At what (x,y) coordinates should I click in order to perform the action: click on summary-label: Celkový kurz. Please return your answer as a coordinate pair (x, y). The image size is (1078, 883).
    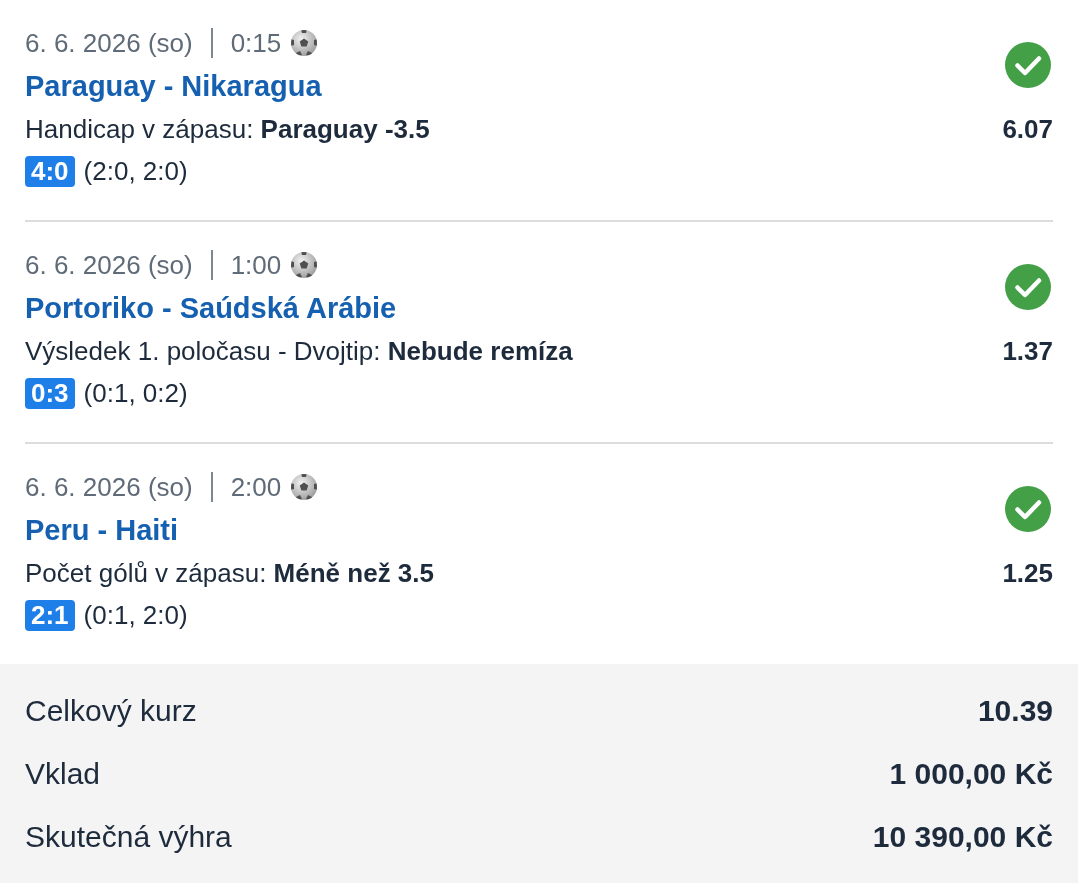
    Looking at the image, I should click on (111, 710).